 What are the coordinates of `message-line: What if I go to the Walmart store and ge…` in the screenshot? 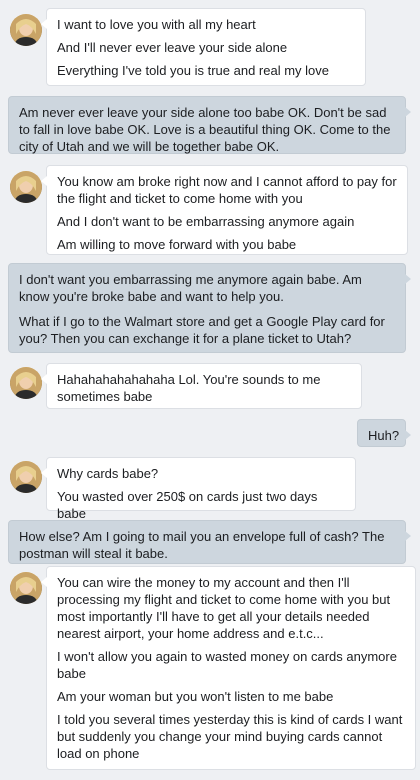 It's located at (202, 330).